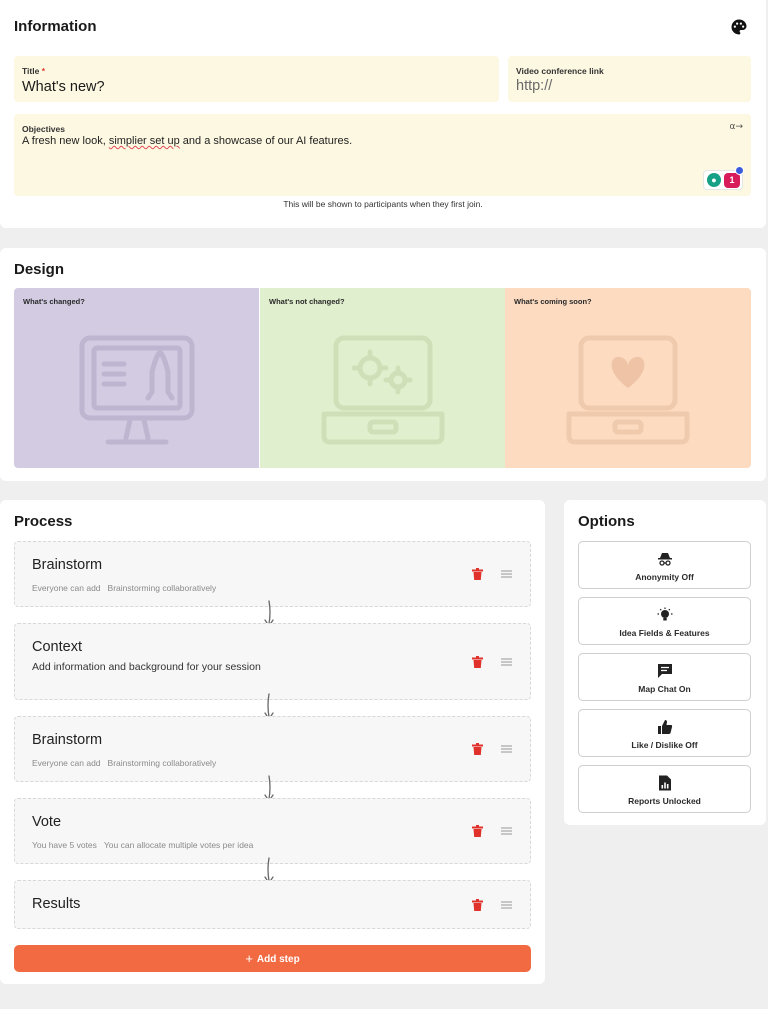 The image size is (768, 1009). What do you see at coordinates (43, 129) in the screenshot?
I see `objectives-label: Objectives` at bounding box center [43, 129].